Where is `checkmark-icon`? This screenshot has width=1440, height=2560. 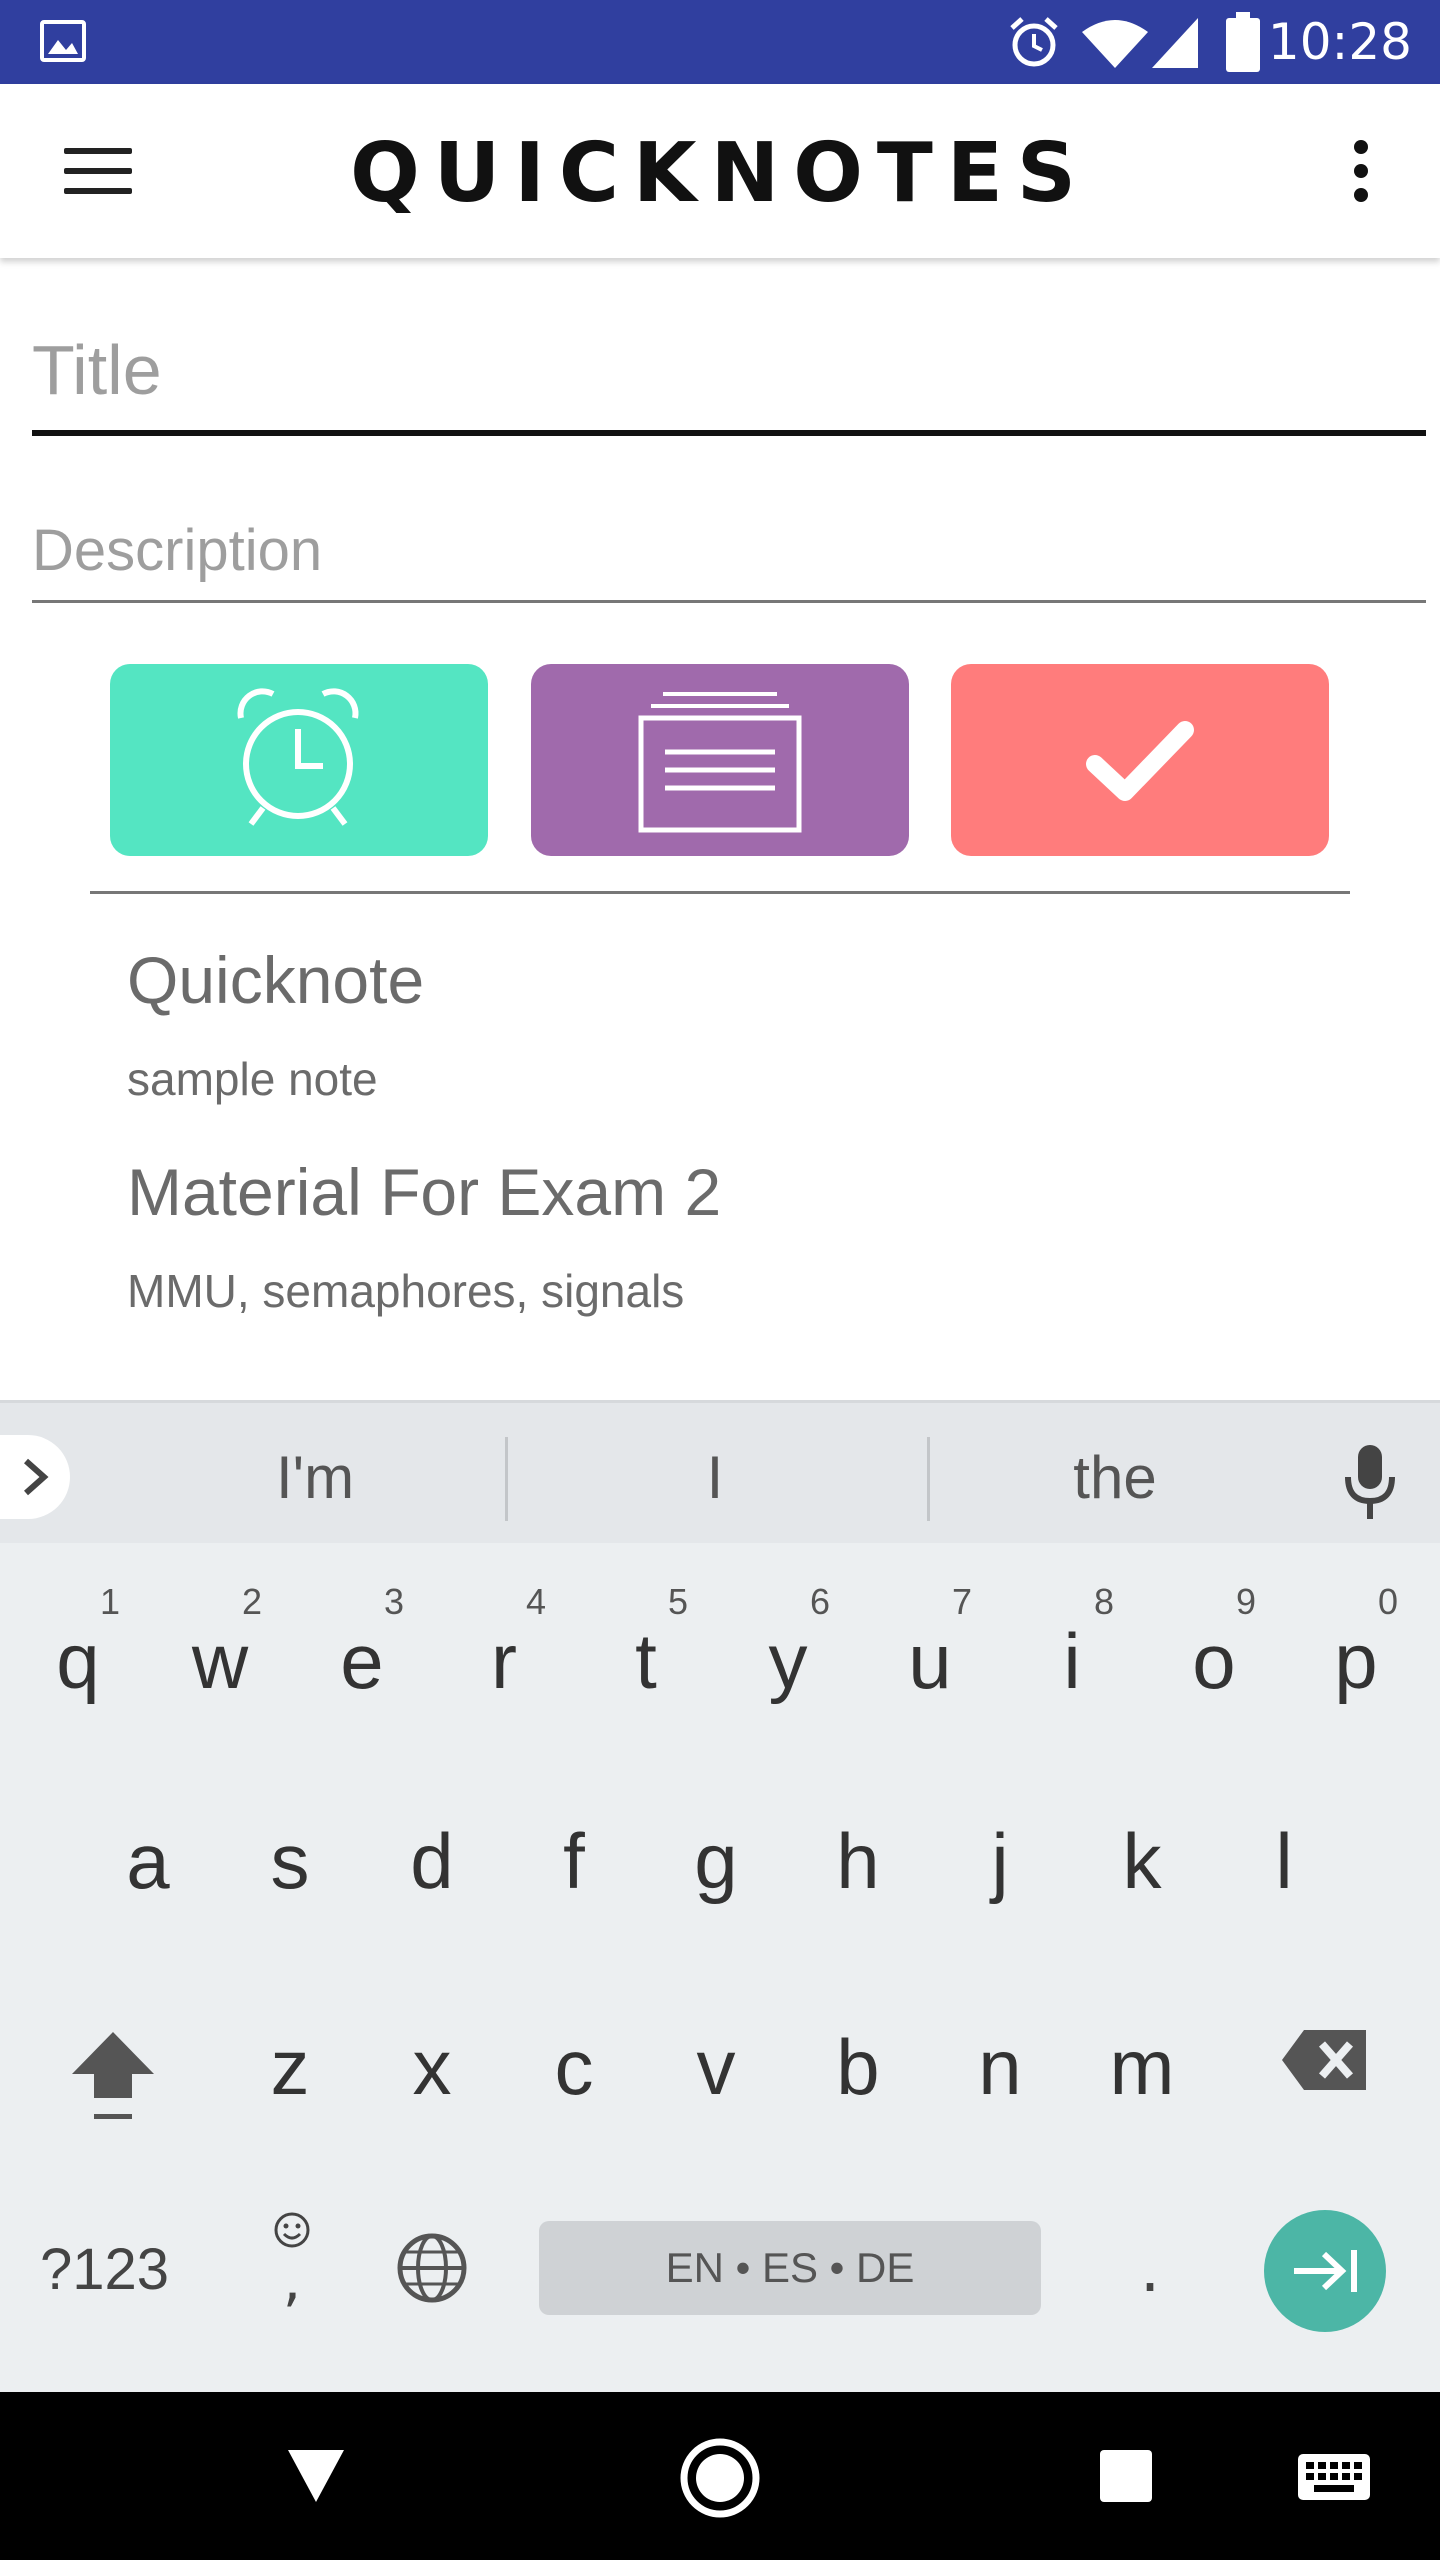 checkmark-icon is located at coordinates (1140, 761).